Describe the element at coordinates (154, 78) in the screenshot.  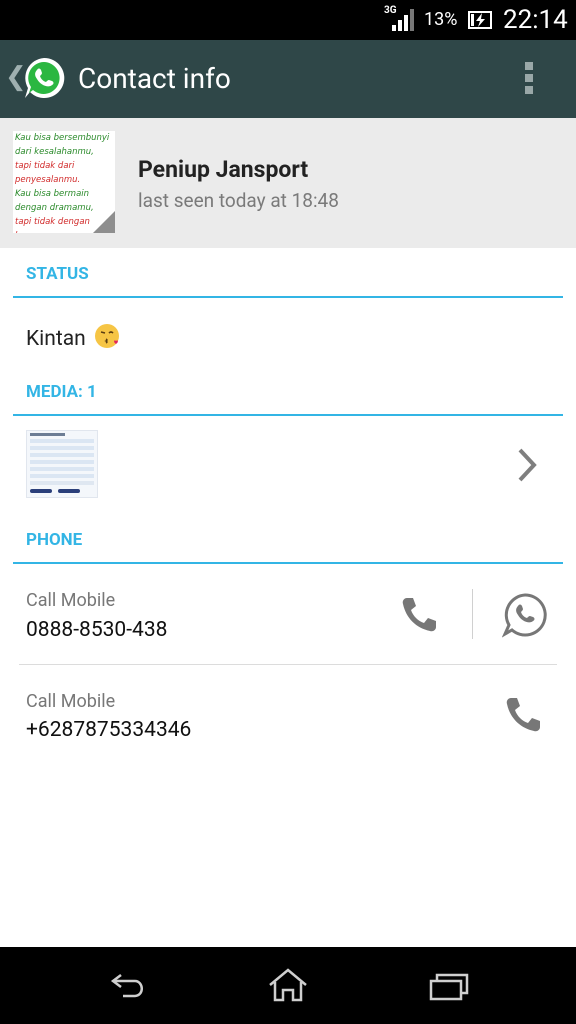
I see `app-bar-title: Contact info` at that location.